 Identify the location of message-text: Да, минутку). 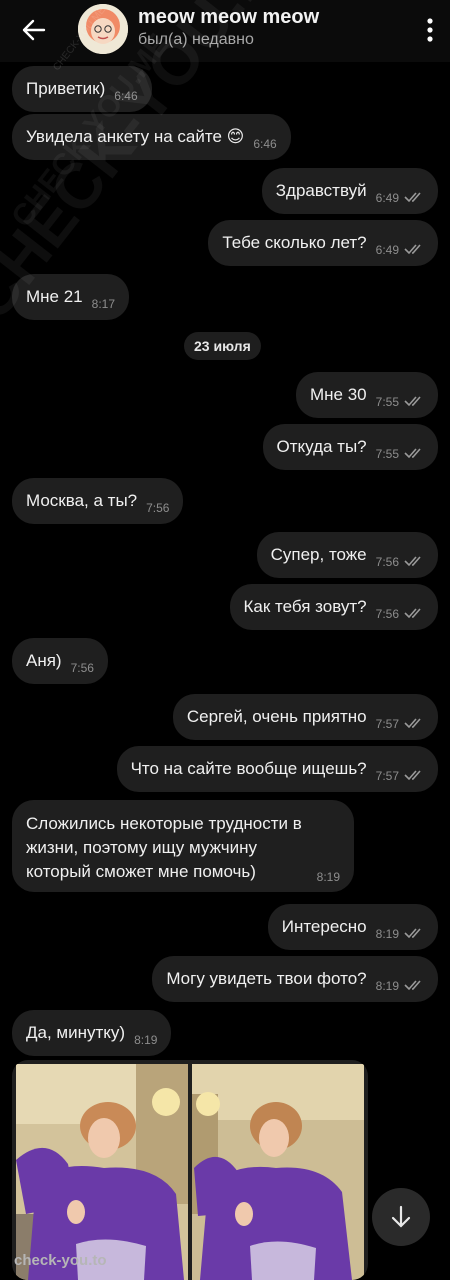
(76, 1032).